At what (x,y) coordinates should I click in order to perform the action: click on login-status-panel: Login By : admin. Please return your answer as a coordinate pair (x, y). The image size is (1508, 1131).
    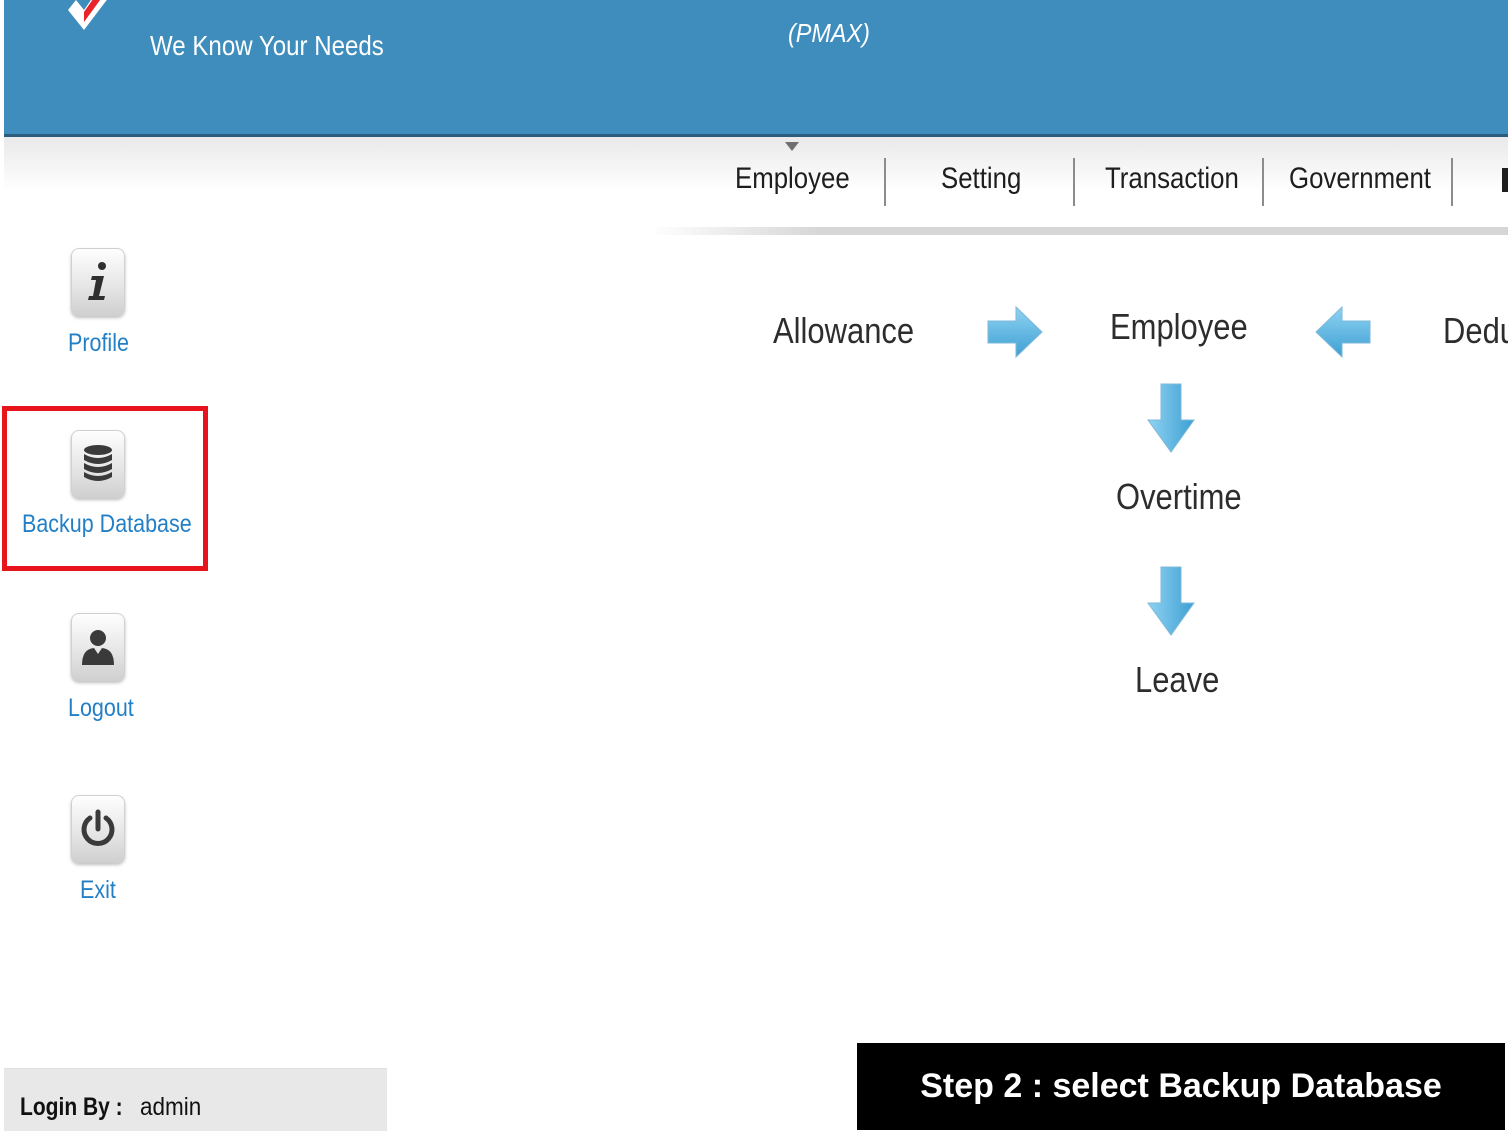
    Looking at the image, I should click on (195, 1099).